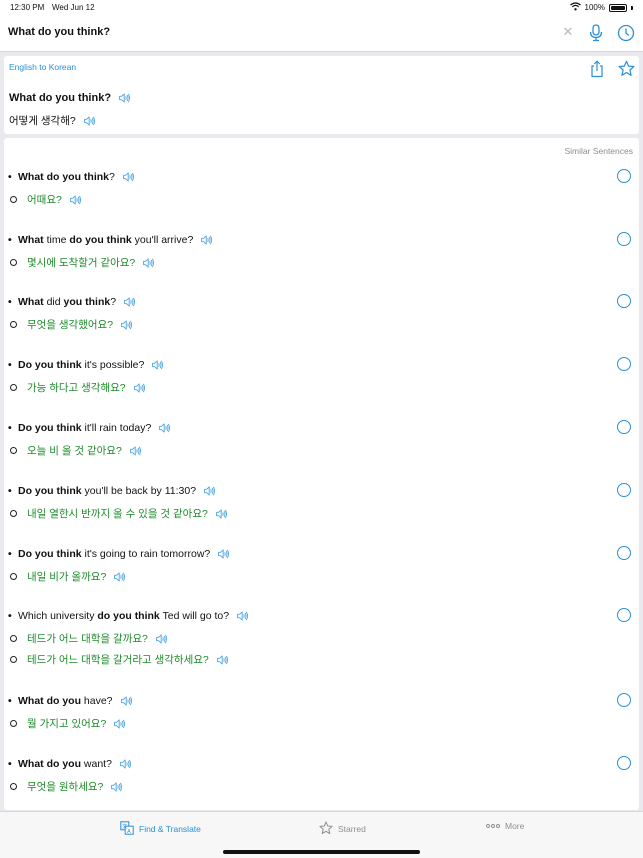  I want to click on share-icon, so click(597, 69).